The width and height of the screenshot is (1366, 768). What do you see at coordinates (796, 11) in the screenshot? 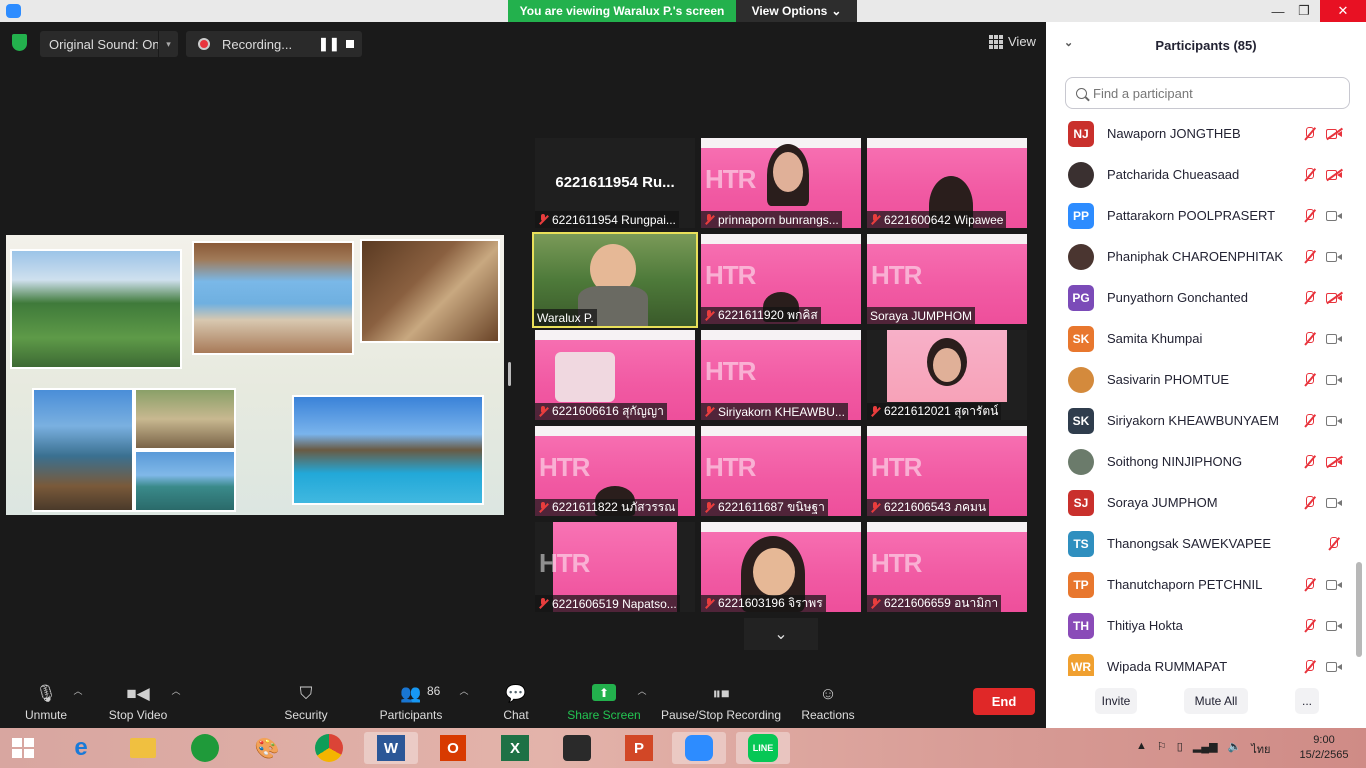
I see `view-options-button: View Options ⌄` at bounding box center [796, 11].